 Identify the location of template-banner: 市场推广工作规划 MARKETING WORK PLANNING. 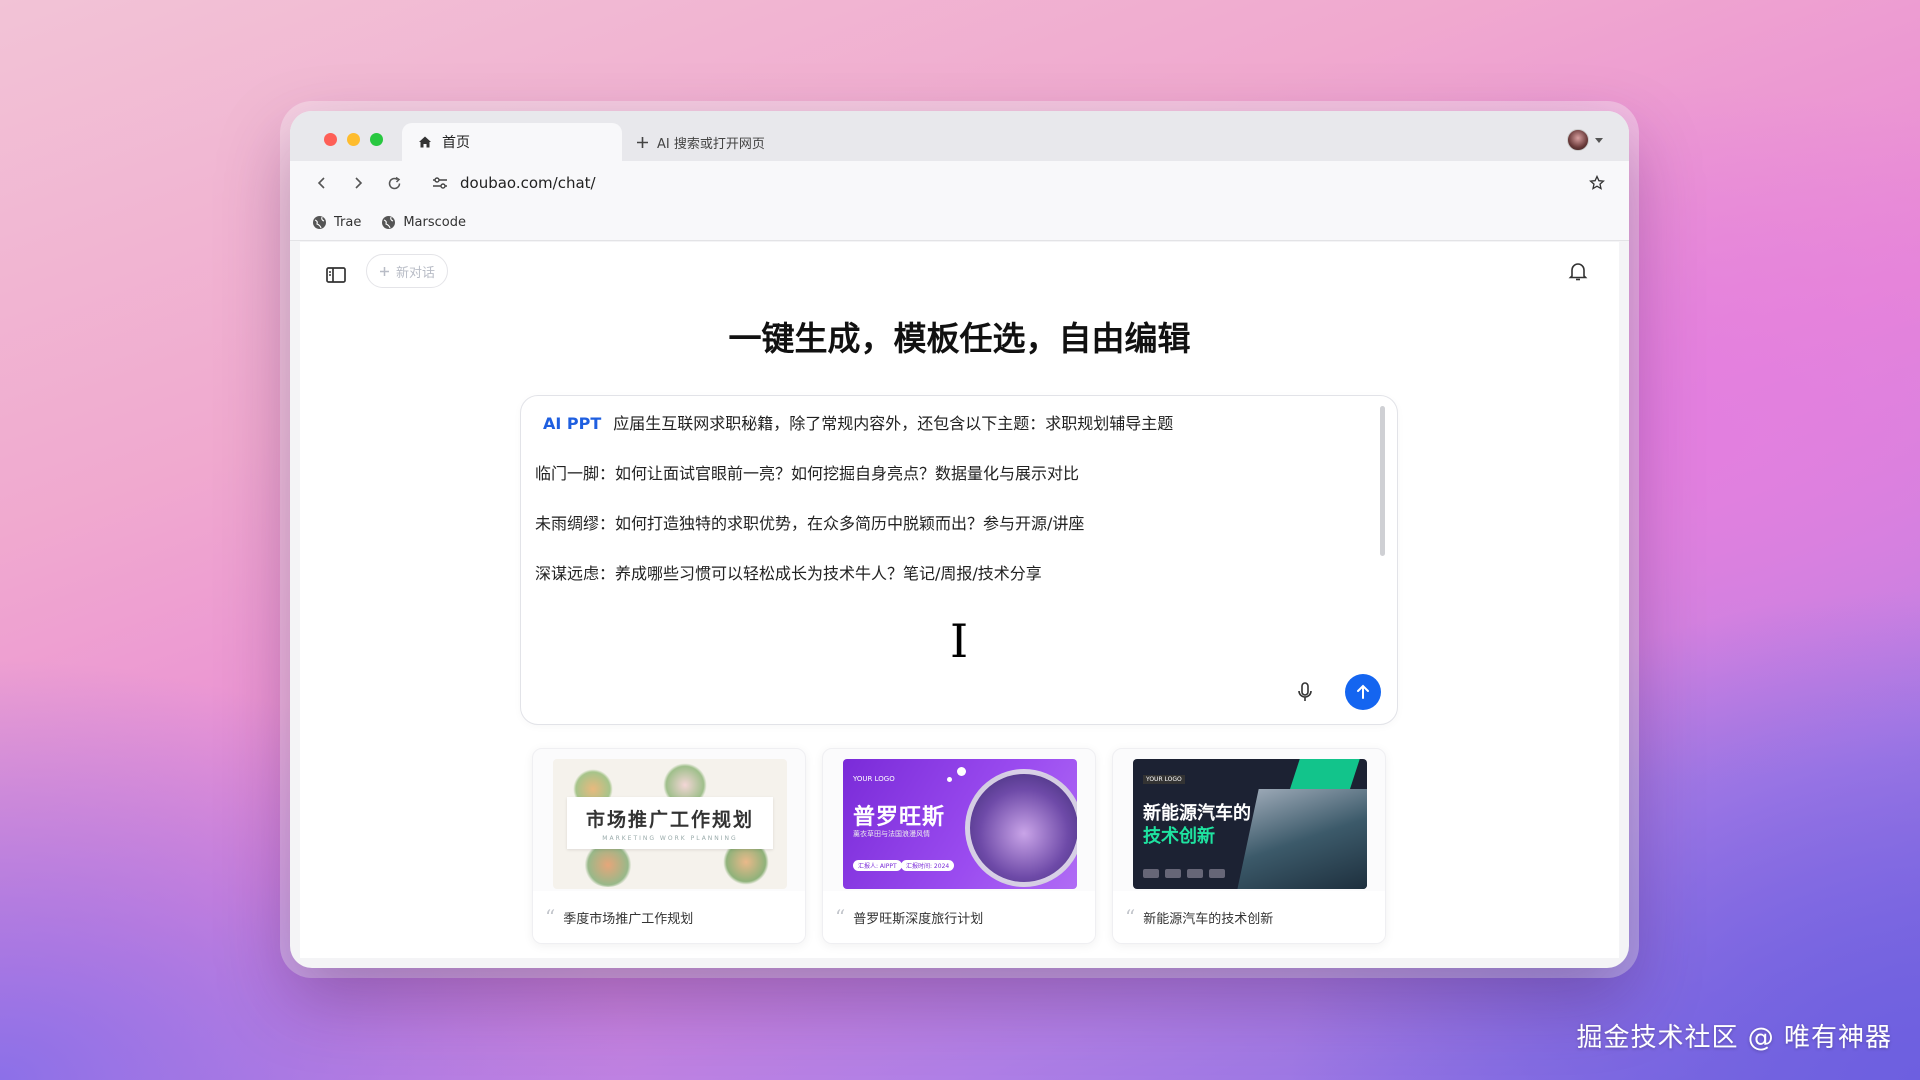
(670, 823).